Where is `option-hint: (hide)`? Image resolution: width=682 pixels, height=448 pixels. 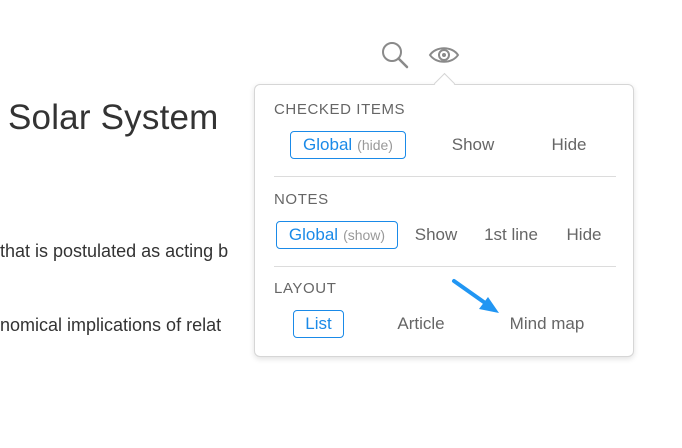 option-hint: (hide) is located at coordinates (375, 145).